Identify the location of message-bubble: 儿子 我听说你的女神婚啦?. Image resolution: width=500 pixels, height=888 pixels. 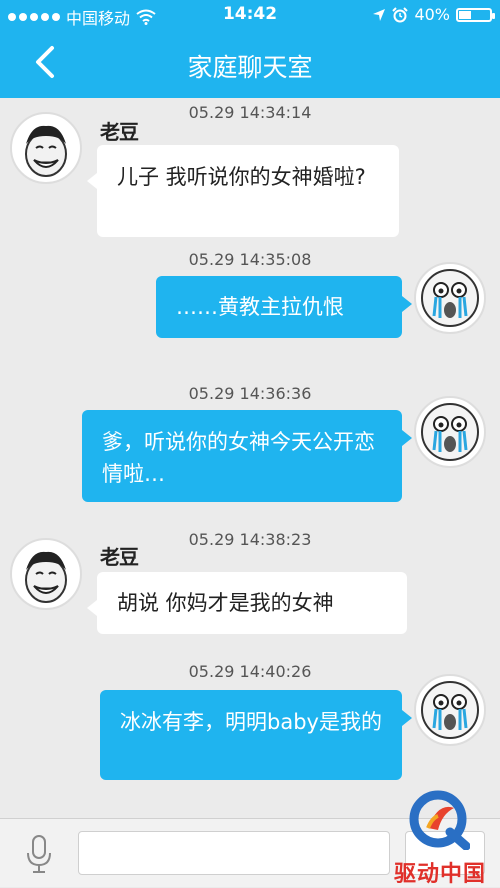
(243, 191).